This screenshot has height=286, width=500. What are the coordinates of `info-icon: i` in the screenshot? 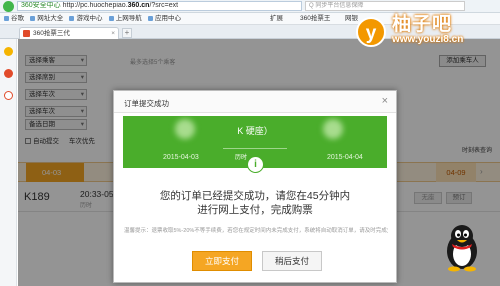 It's located at (255, 164).